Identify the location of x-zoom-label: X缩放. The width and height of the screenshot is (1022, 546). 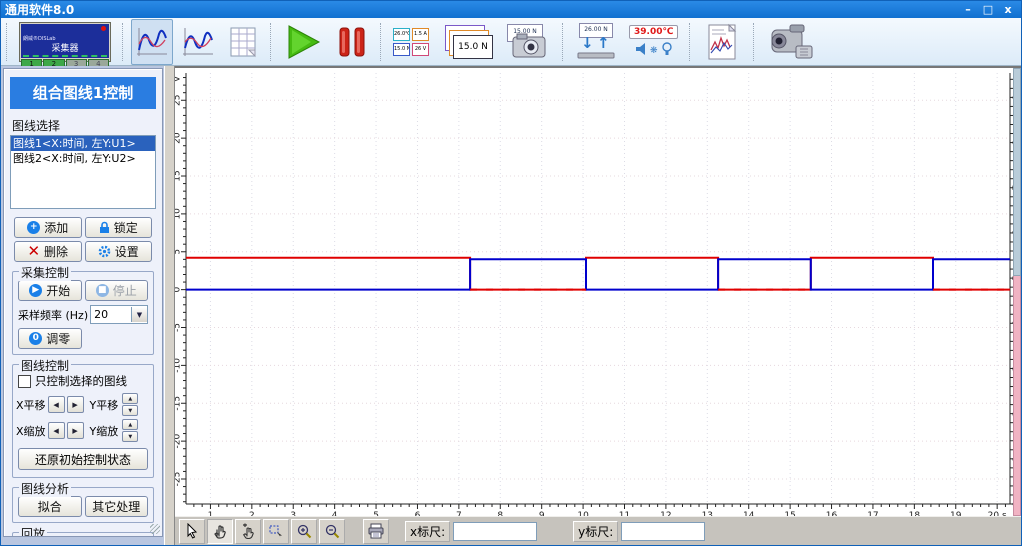
(31, 431).